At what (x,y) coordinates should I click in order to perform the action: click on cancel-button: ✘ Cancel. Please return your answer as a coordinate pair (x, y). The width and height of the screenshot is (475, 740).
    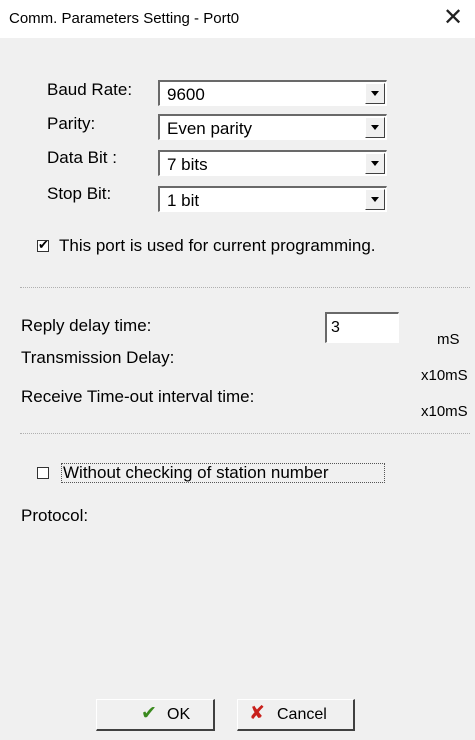
    Looking at the image, I should click on (296, 715).